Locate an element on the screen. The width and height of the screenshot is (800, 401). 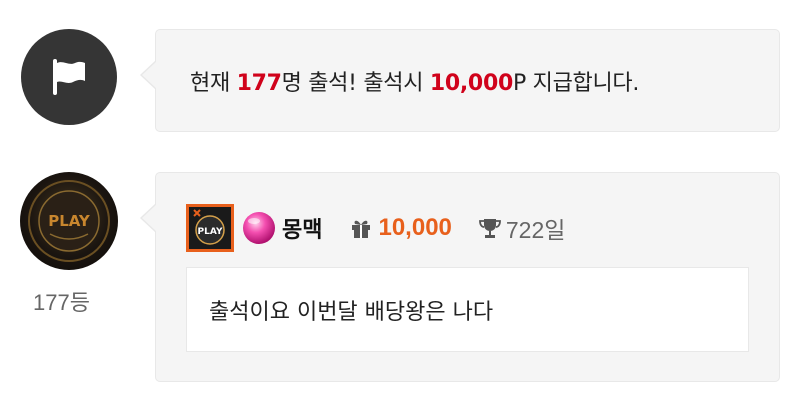
level-icon is located at coordinates (259, 228).